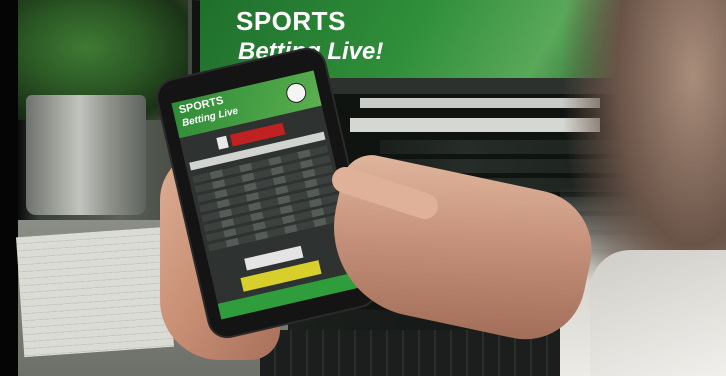 The image size is (726, 376). What do you see at coordinates (222, 142) in the screenshot?
I see `team-crest-icon` at bounding box center [222, 142].